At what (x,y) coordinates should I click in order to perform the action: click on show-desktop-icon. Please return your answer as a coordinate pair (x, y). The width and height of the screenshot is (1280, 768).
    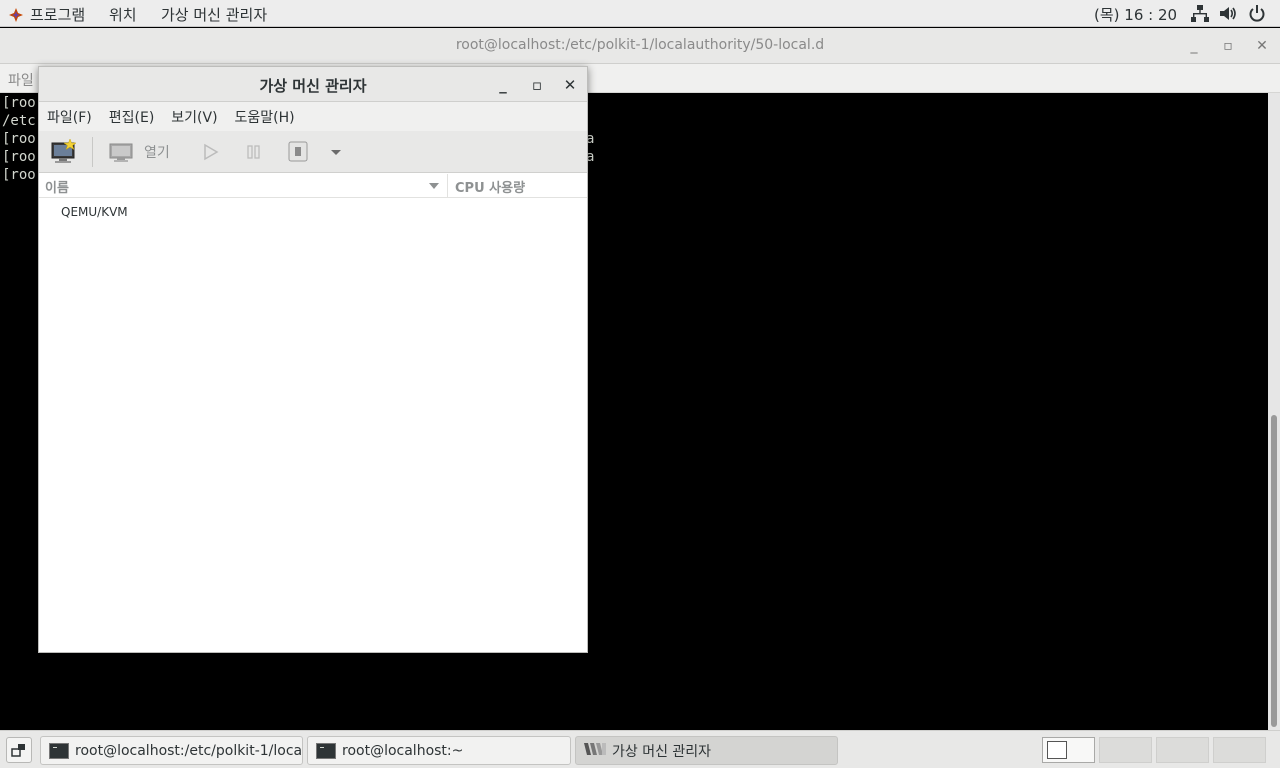
    Looking at the image, I should click on (18, 750).